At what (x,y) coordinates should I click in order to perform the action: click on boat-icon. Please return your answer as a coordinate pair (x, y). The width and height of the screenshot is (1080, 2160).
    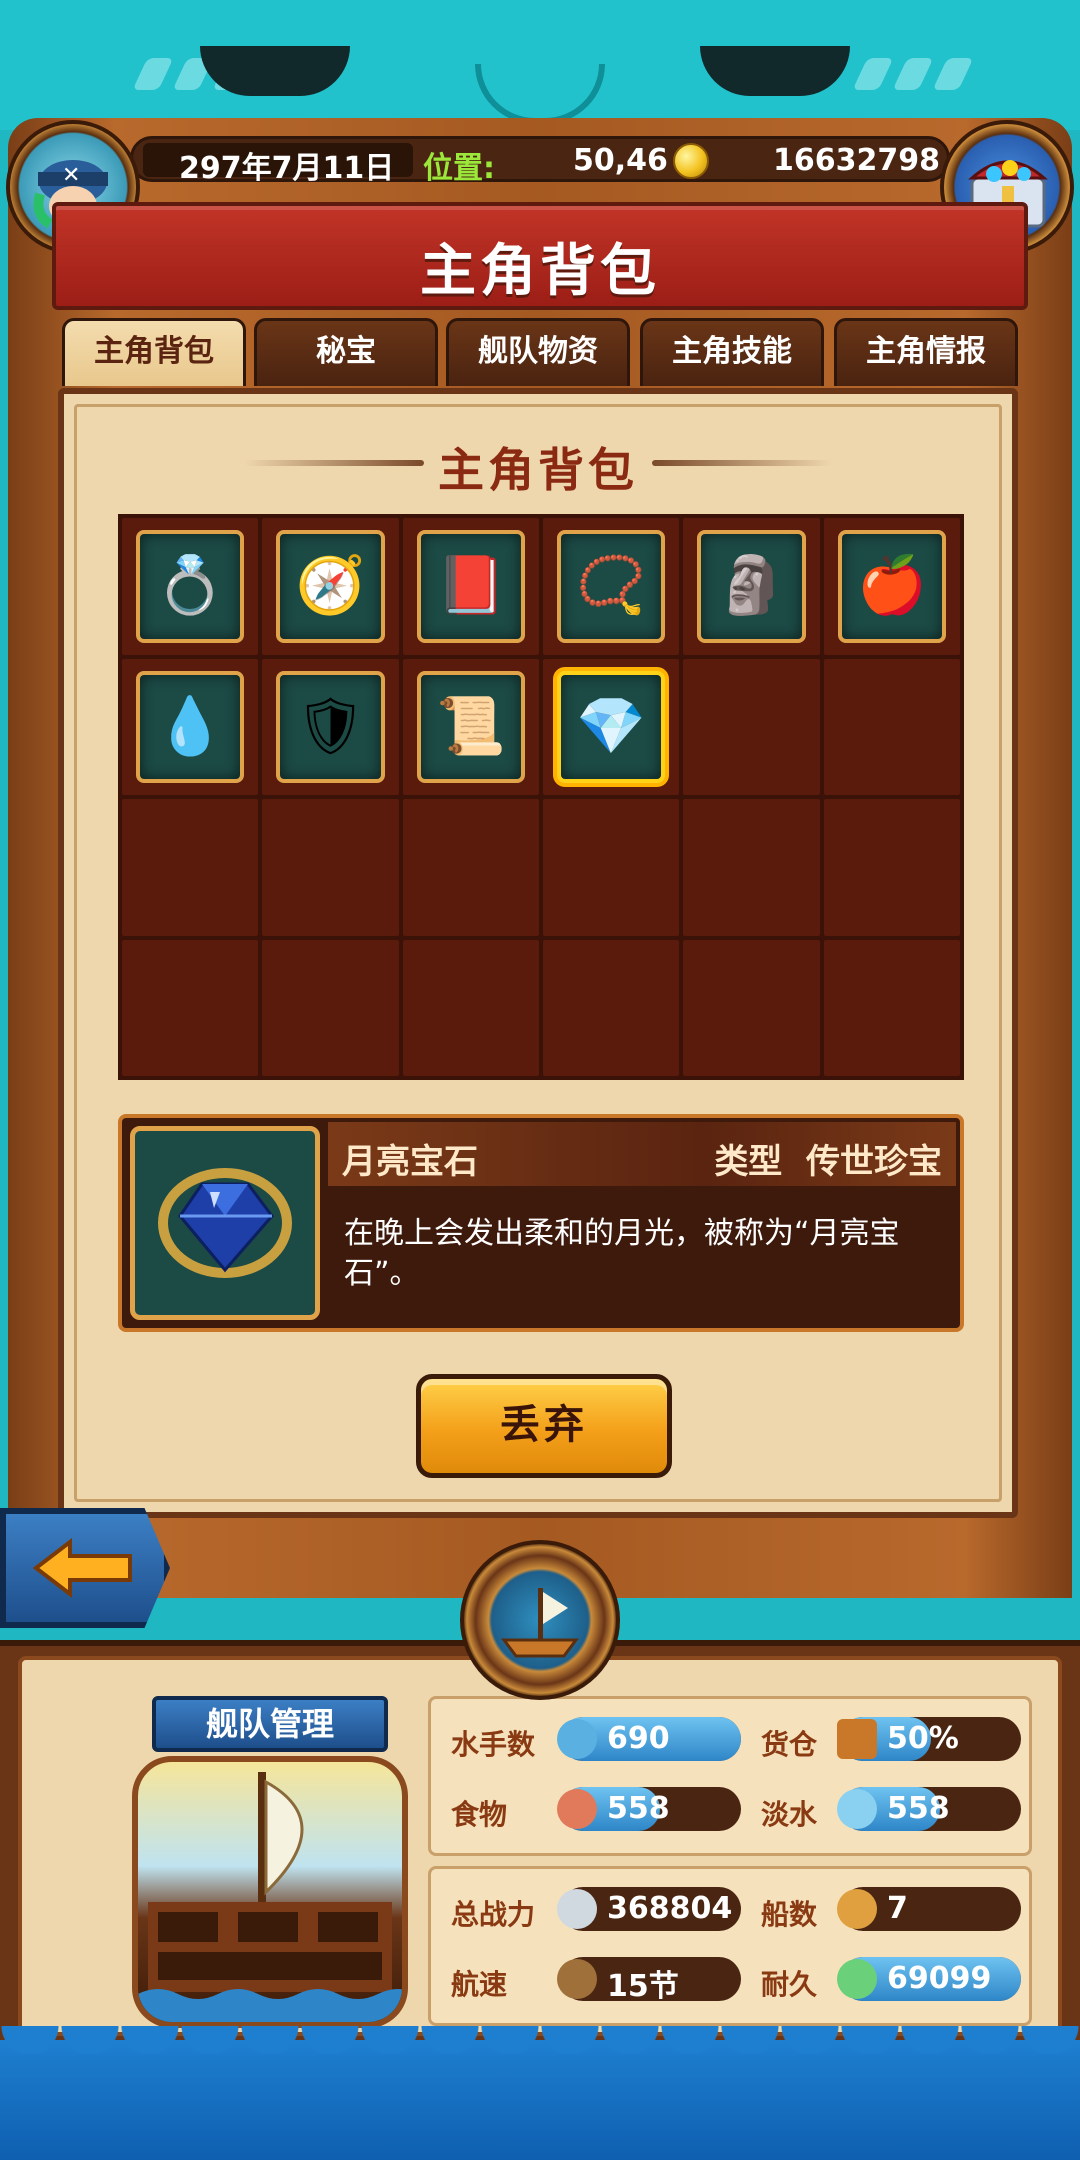
    Looking at the image, I should click on (540, 1623).